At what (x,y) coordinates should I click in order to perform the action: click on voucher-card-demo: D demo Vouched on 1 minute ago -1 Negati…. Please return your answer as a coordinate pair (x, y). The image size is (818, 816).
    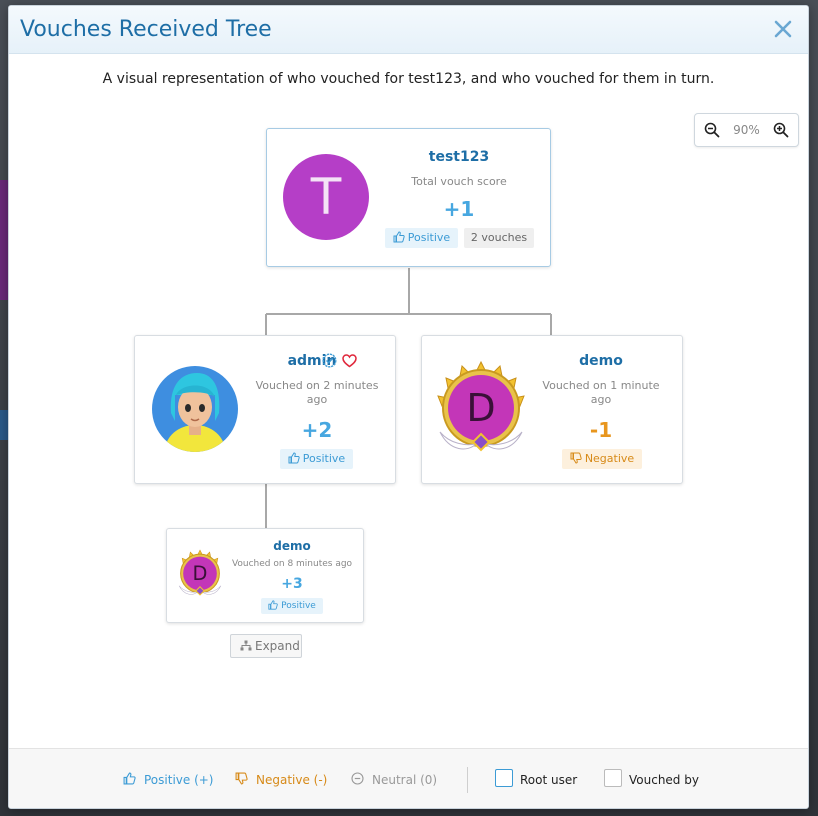
    Looking at the image, I should click on (552, 409).